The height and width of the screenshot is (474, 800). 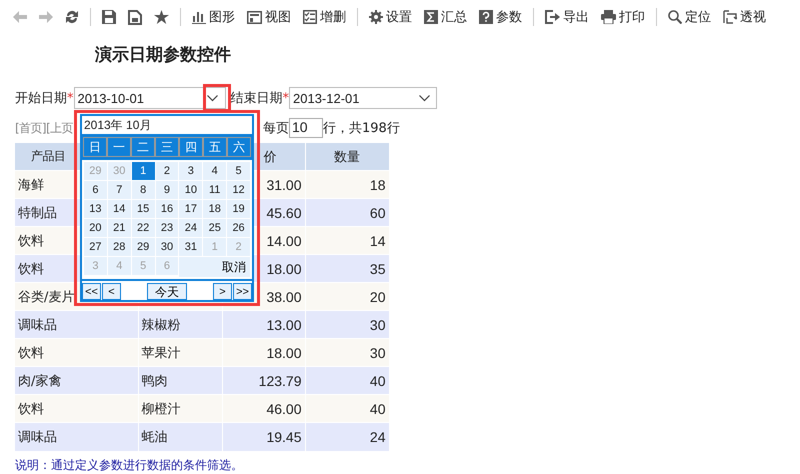 I want to click on day-cell: 1, so click(x=143, y=171).